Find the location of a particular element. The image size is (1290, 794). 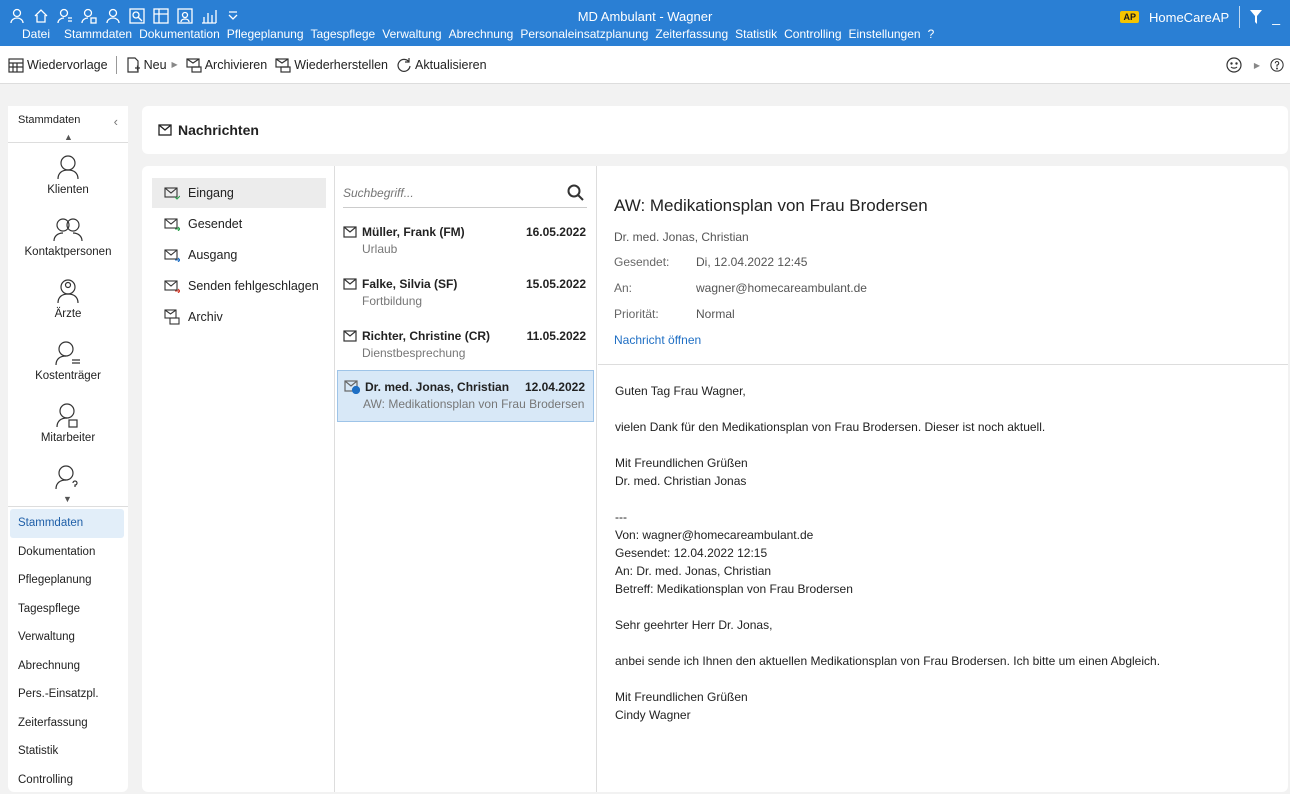

archive-button: Archivieren is located at coordinates (226, 65).